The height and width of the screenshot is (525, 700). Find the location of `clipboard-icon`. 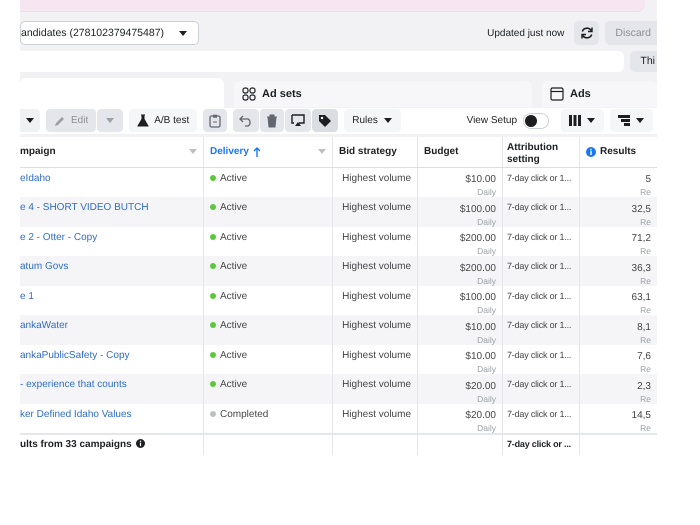

clipboard-icon is located at coordinates (215, 121).